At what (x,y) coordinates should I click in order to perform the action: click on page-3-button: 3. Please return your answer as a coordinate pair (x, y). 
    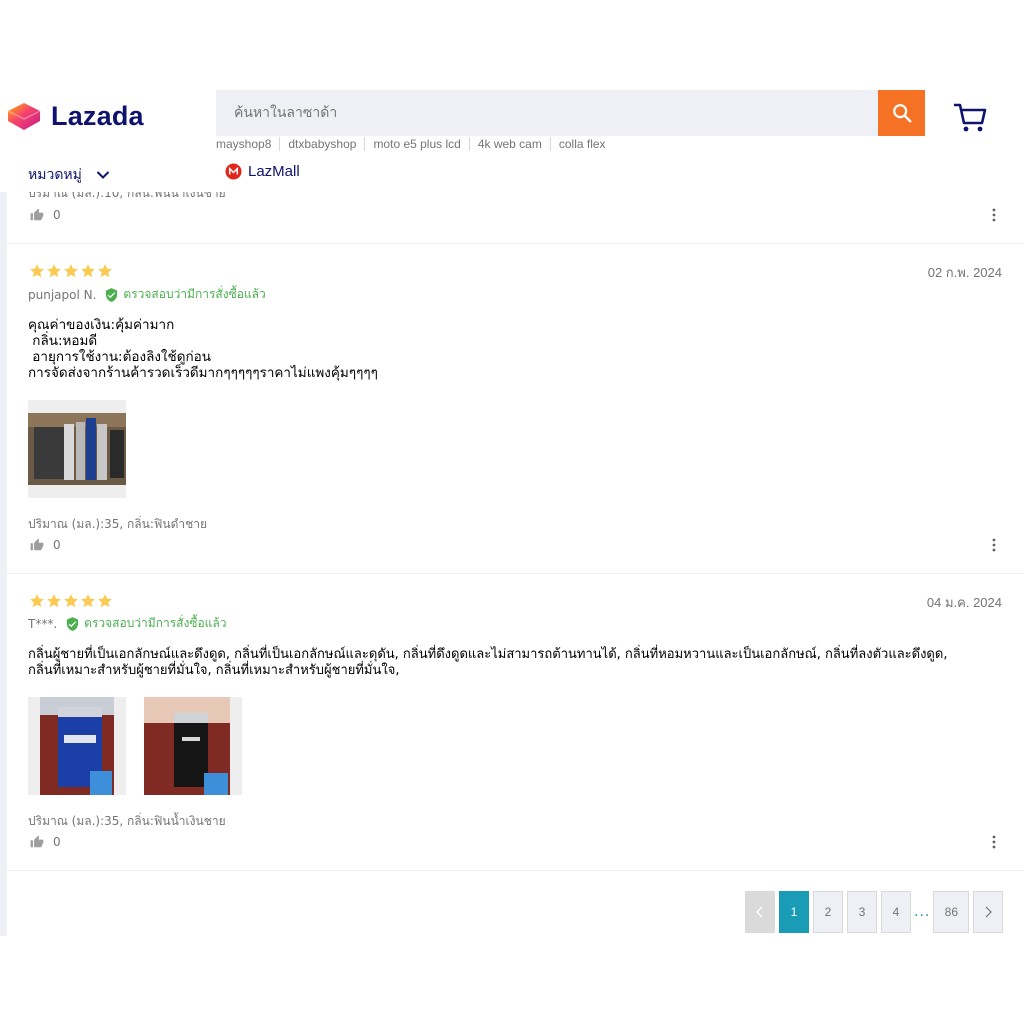
    Looking at the image, I should click on (862, 912).